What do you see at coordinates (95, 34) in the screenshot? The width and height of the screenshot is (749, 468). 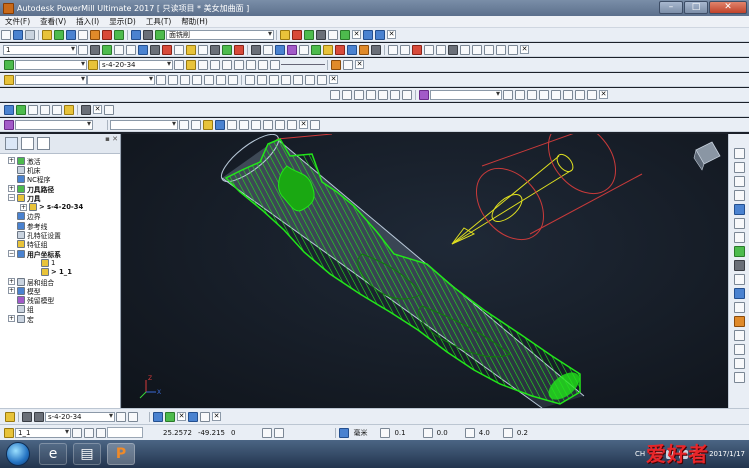 I see `leads-icon` at bounding box center [95, 34].